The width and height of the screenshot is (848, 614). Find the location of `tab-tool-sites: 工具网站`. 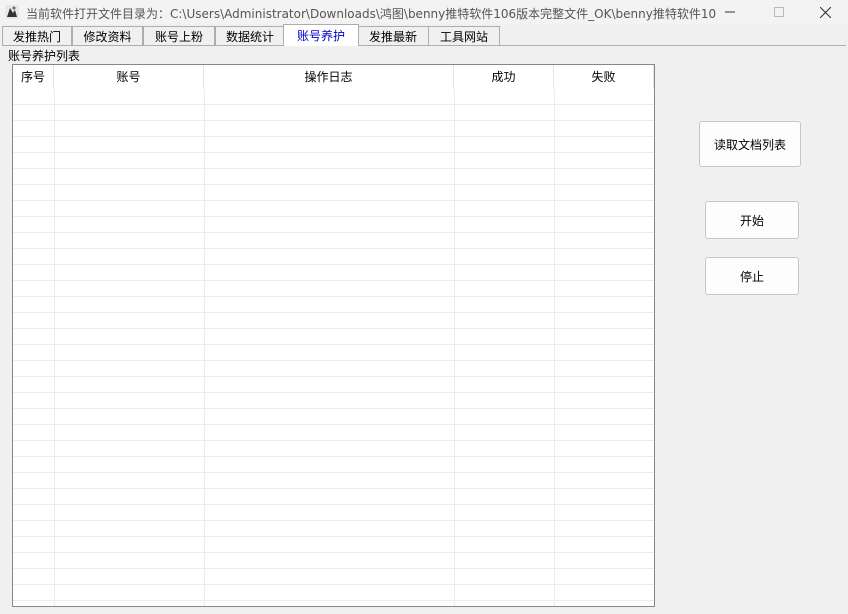

tab-tool-sites: 工具网站 is located at coordinates (464, 35).